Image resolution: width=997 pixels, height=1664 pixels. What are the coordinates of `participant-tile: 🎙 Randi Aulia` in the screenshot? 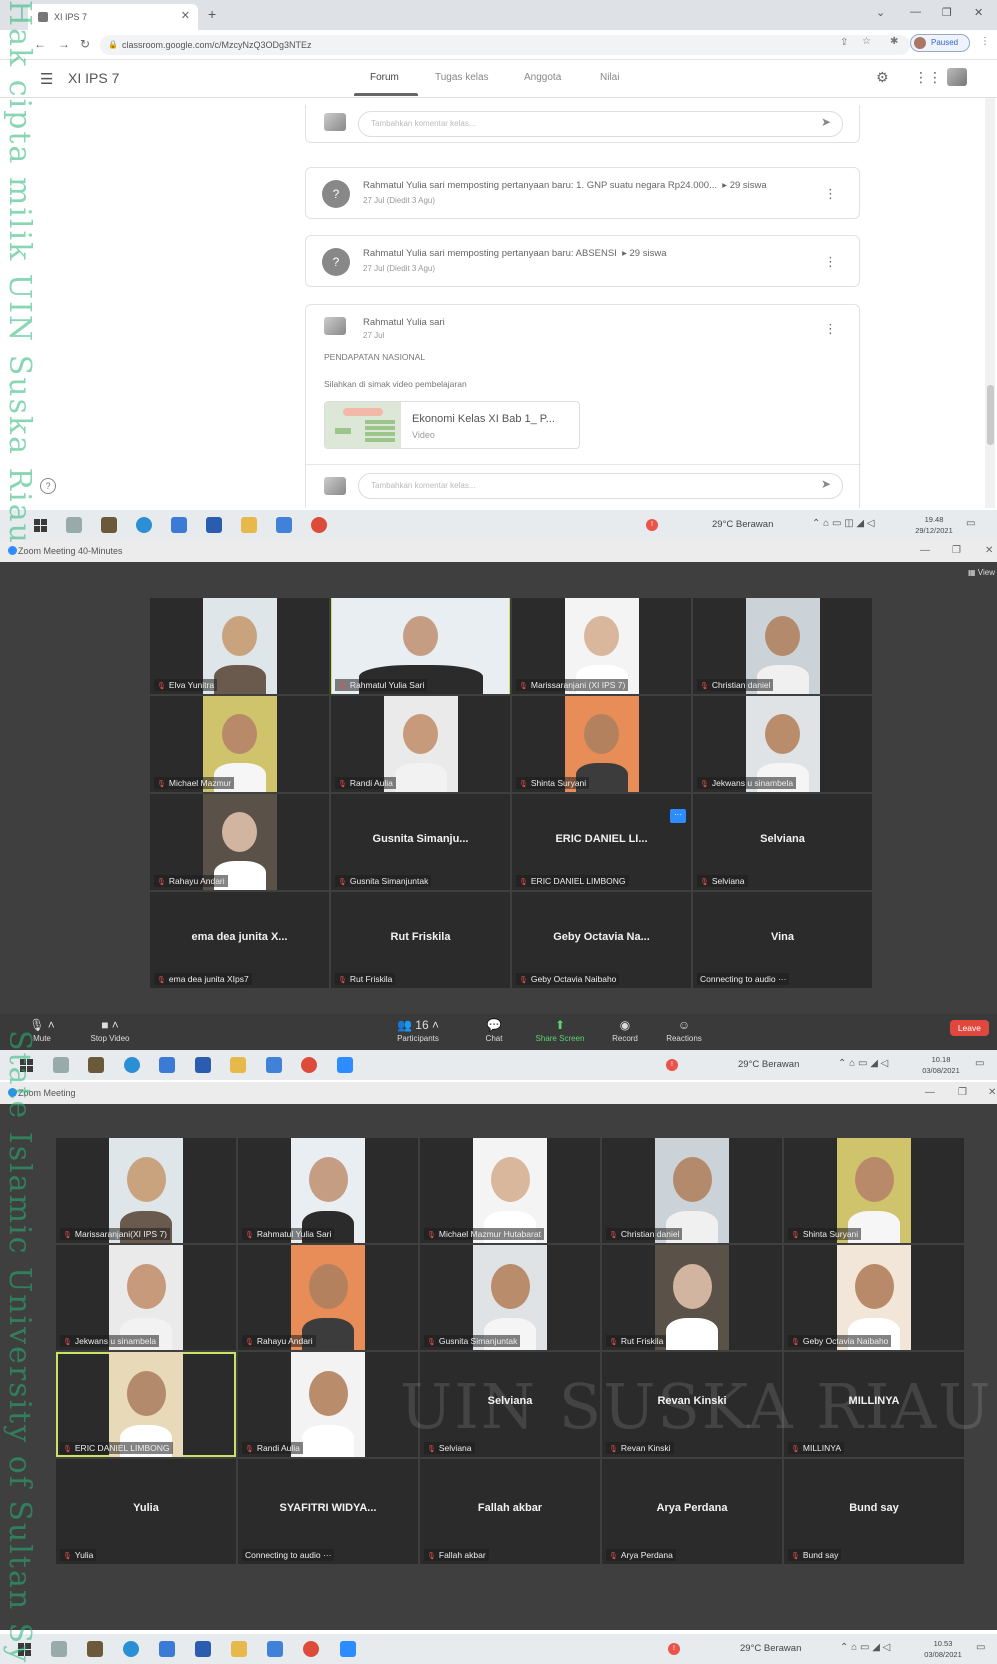 It's located at (328, 1404).